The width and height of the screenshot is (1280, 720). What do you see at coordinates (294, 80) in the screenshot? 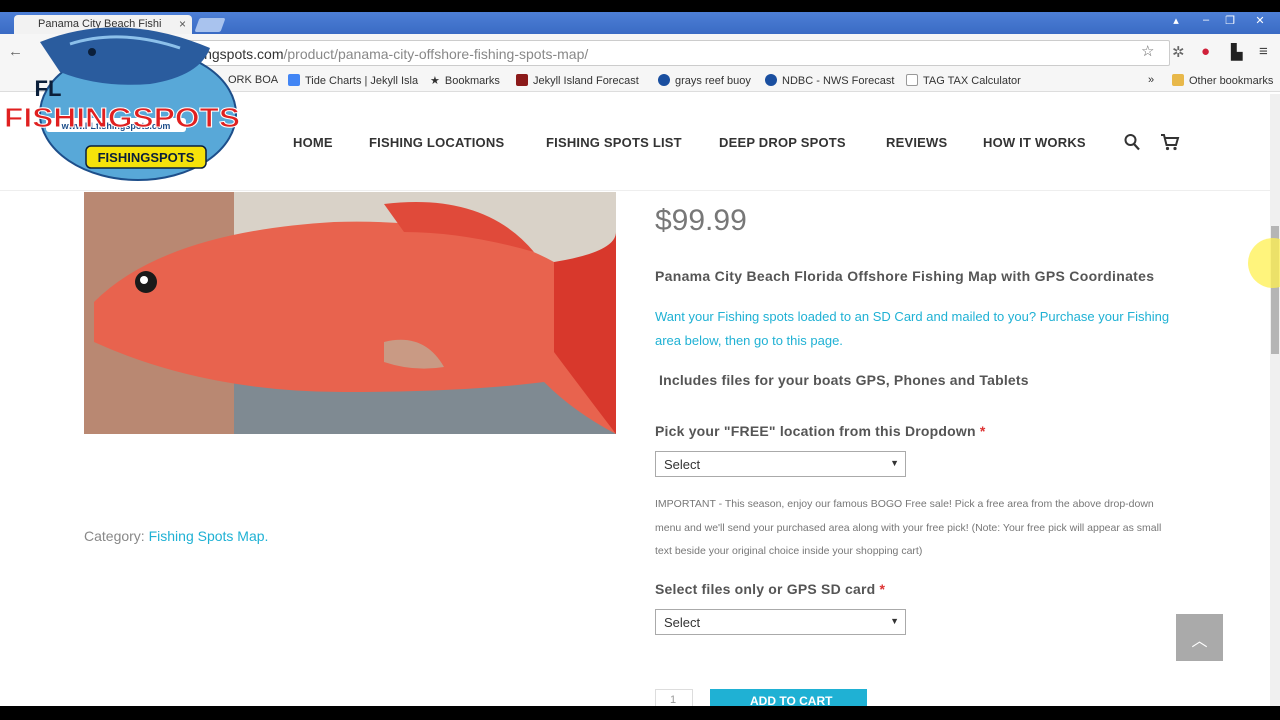
I see `google-icon` at bounding box center [294, 80].